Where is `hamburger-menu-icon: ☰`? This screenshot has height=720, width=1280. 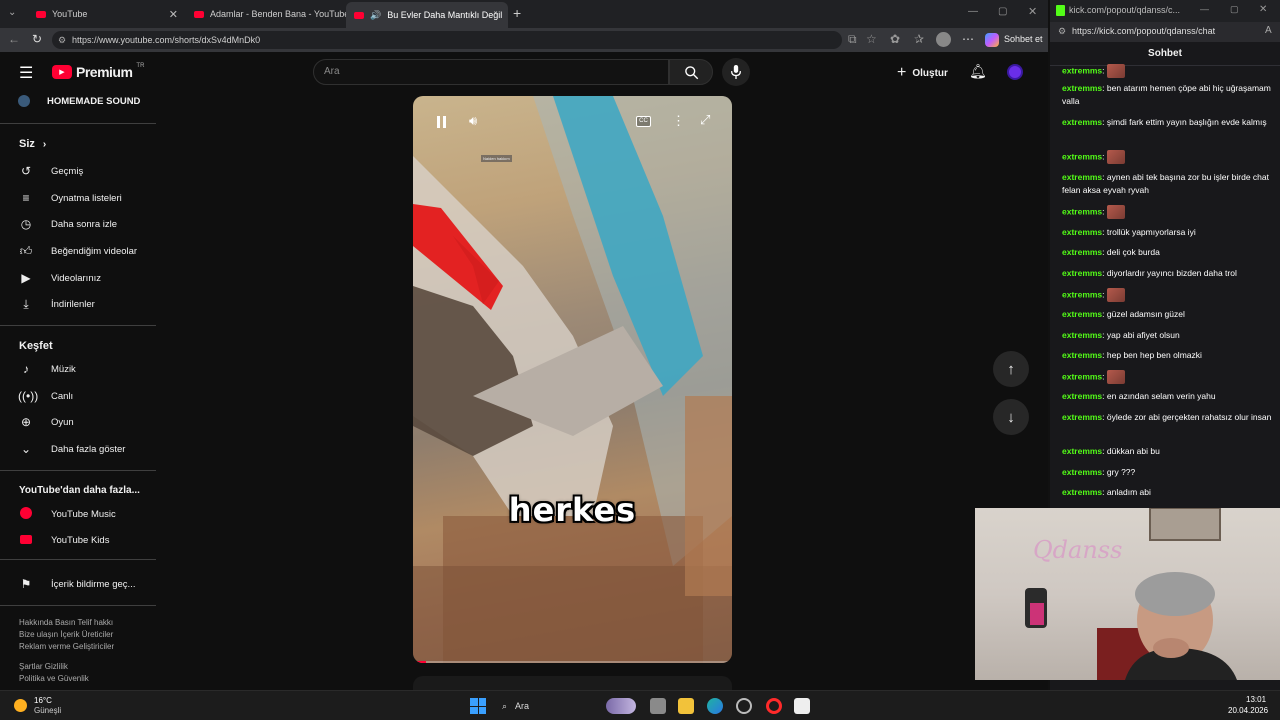
hamburger-menu-icon: ☰ is located at coordinates (26, 73).